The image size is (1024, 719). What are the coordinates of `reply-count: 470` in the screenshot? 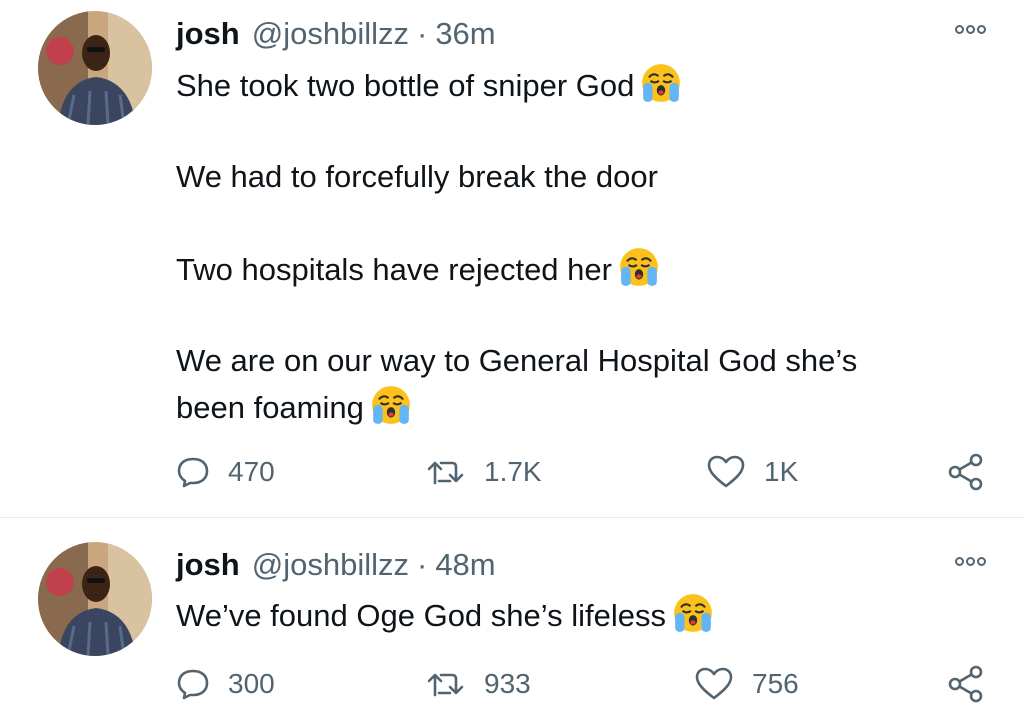 It's located at (251, 471).